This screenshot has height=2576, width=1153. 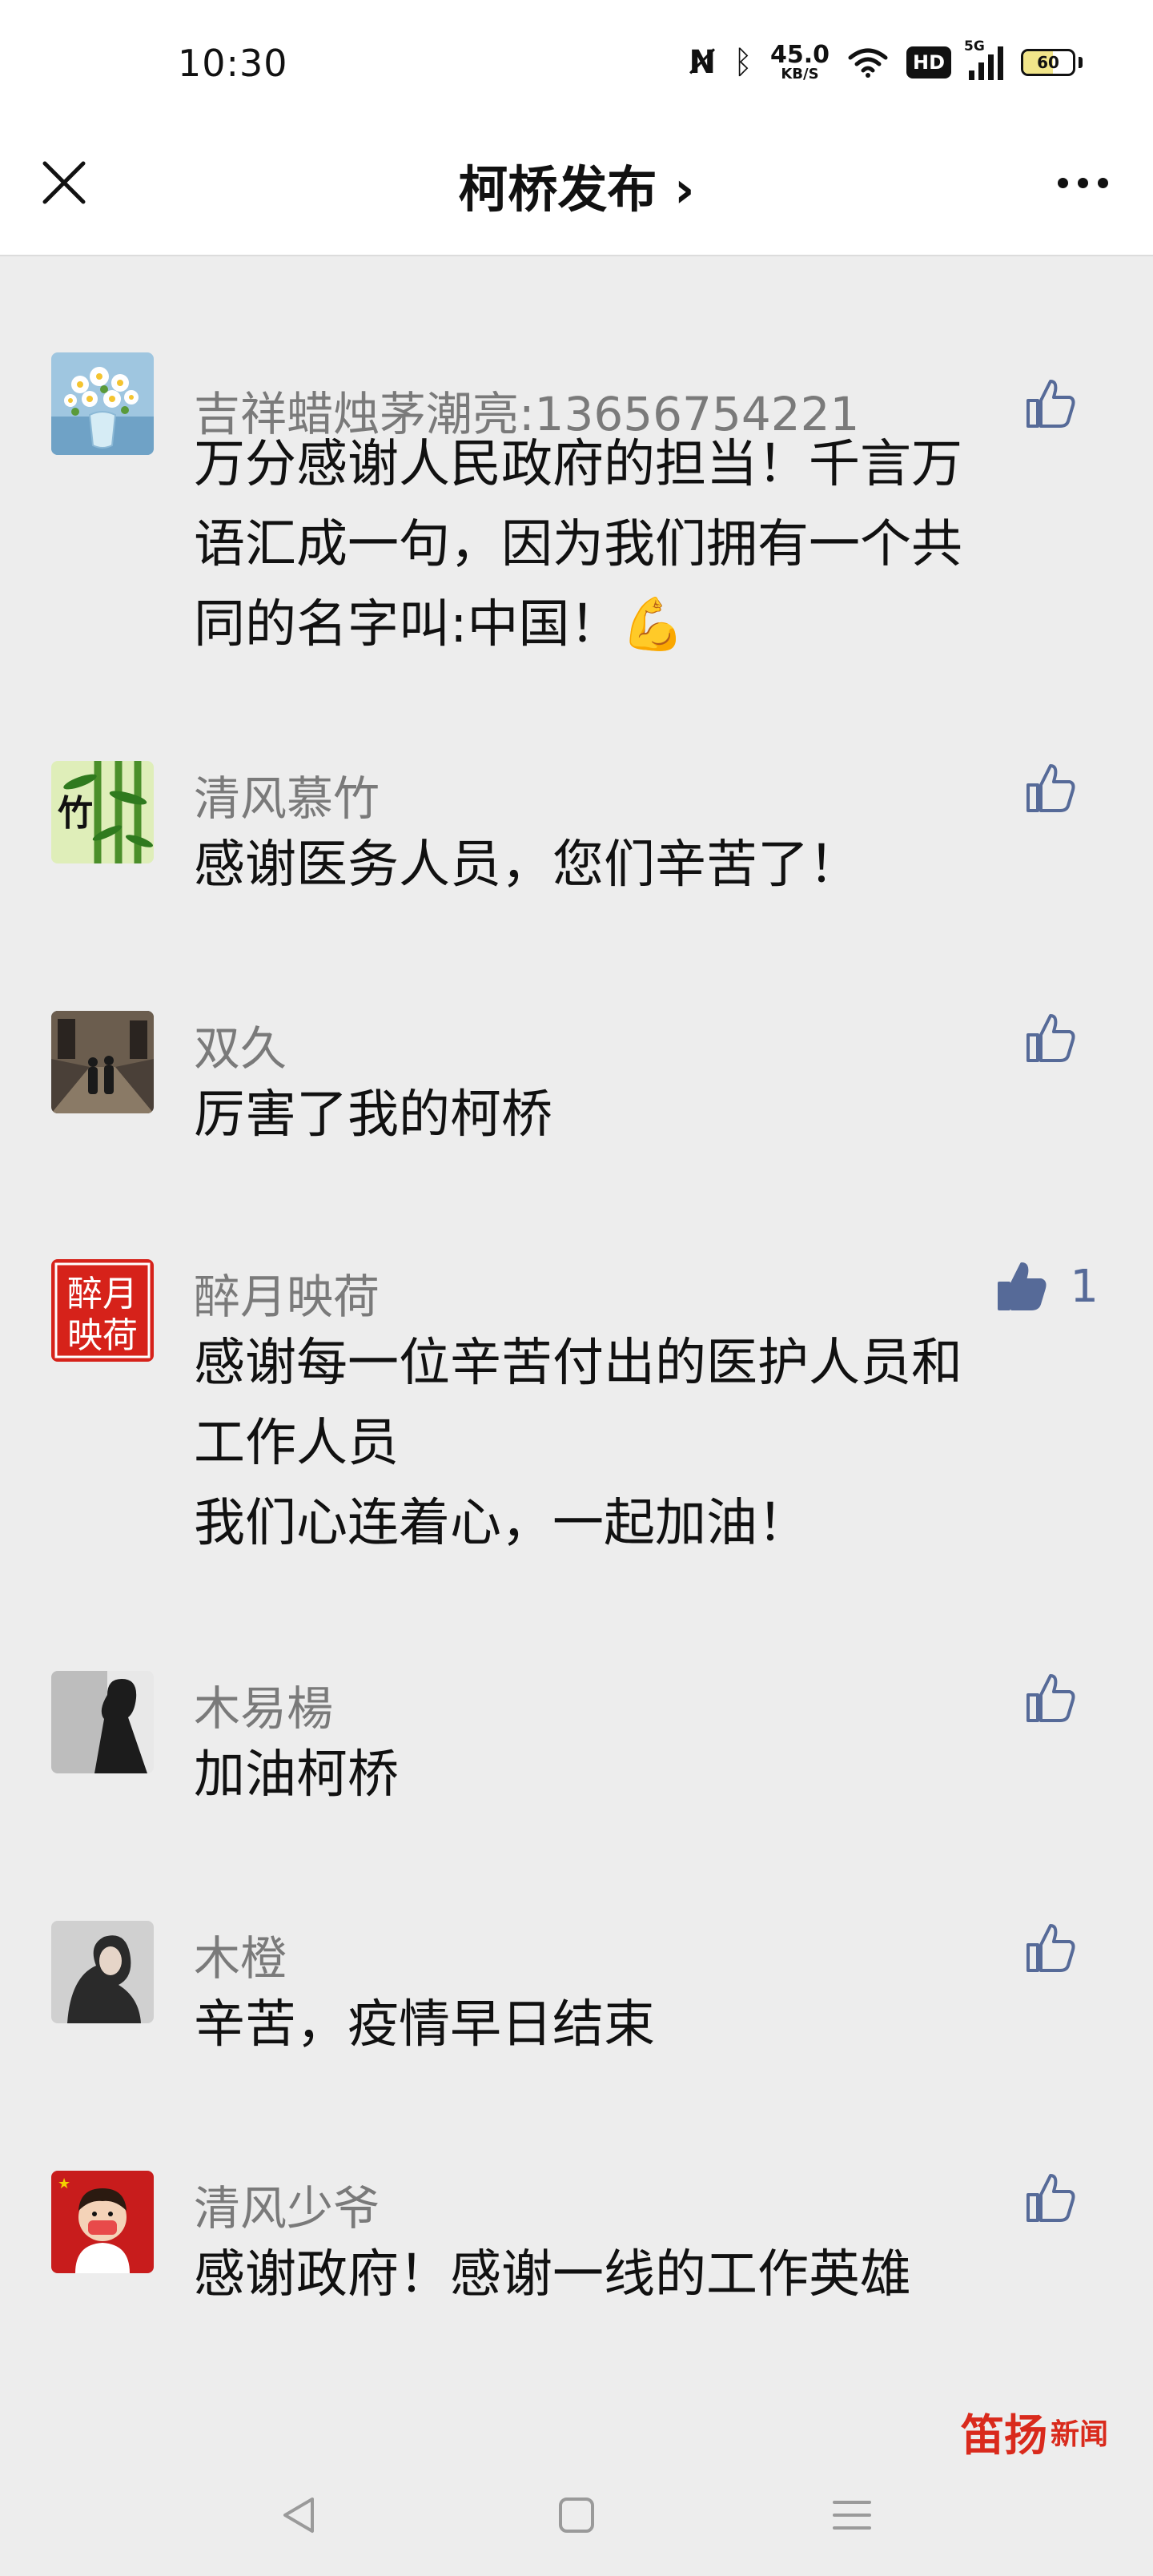 I want to click on battery-cap, so click(x=1081, y=62).